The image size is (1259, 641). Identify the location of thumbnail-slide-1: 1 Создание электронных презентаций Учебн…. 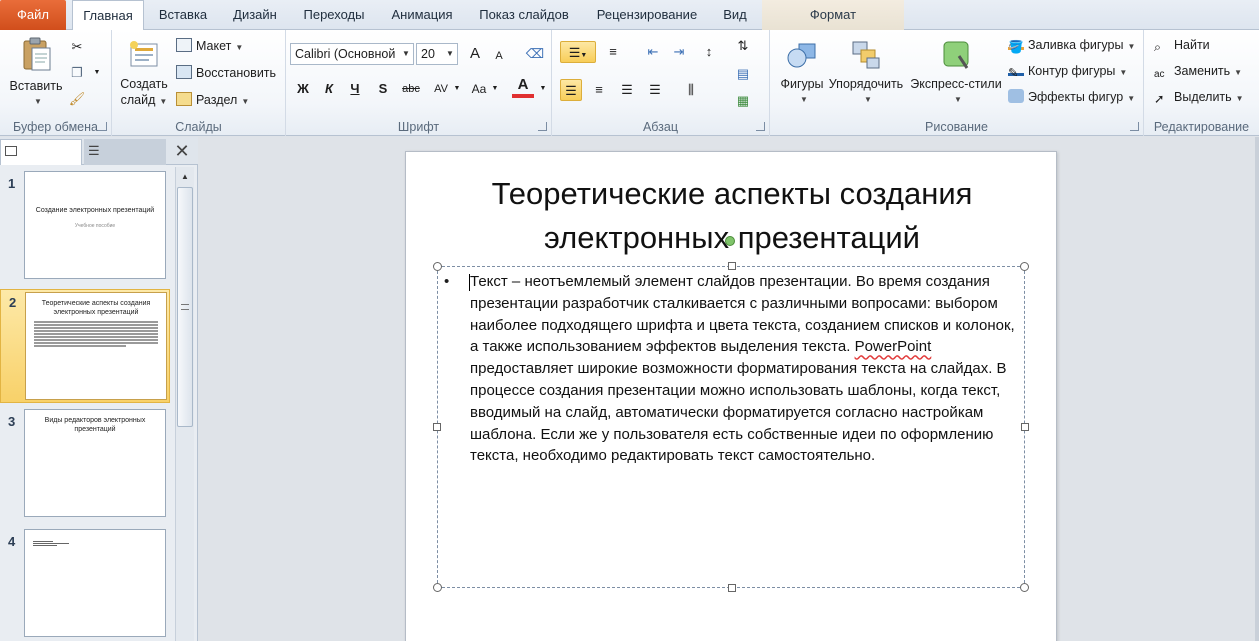
(86, 227).